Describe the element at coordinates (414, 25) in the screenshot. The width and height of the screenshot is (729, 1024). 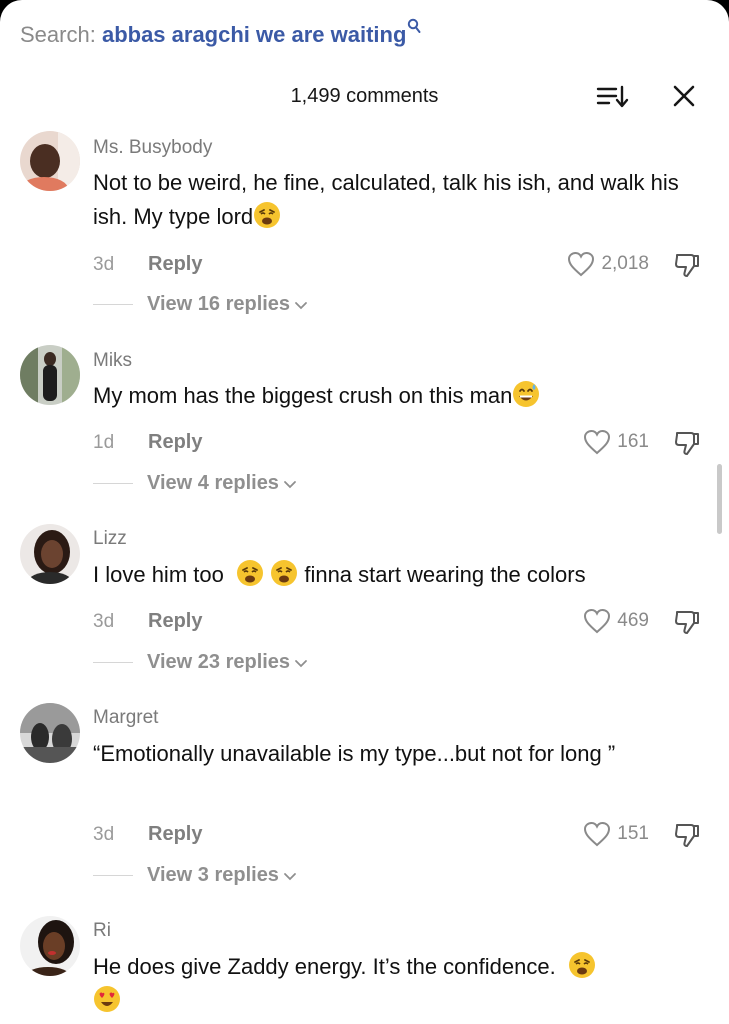
I see `search-icon` at that location.